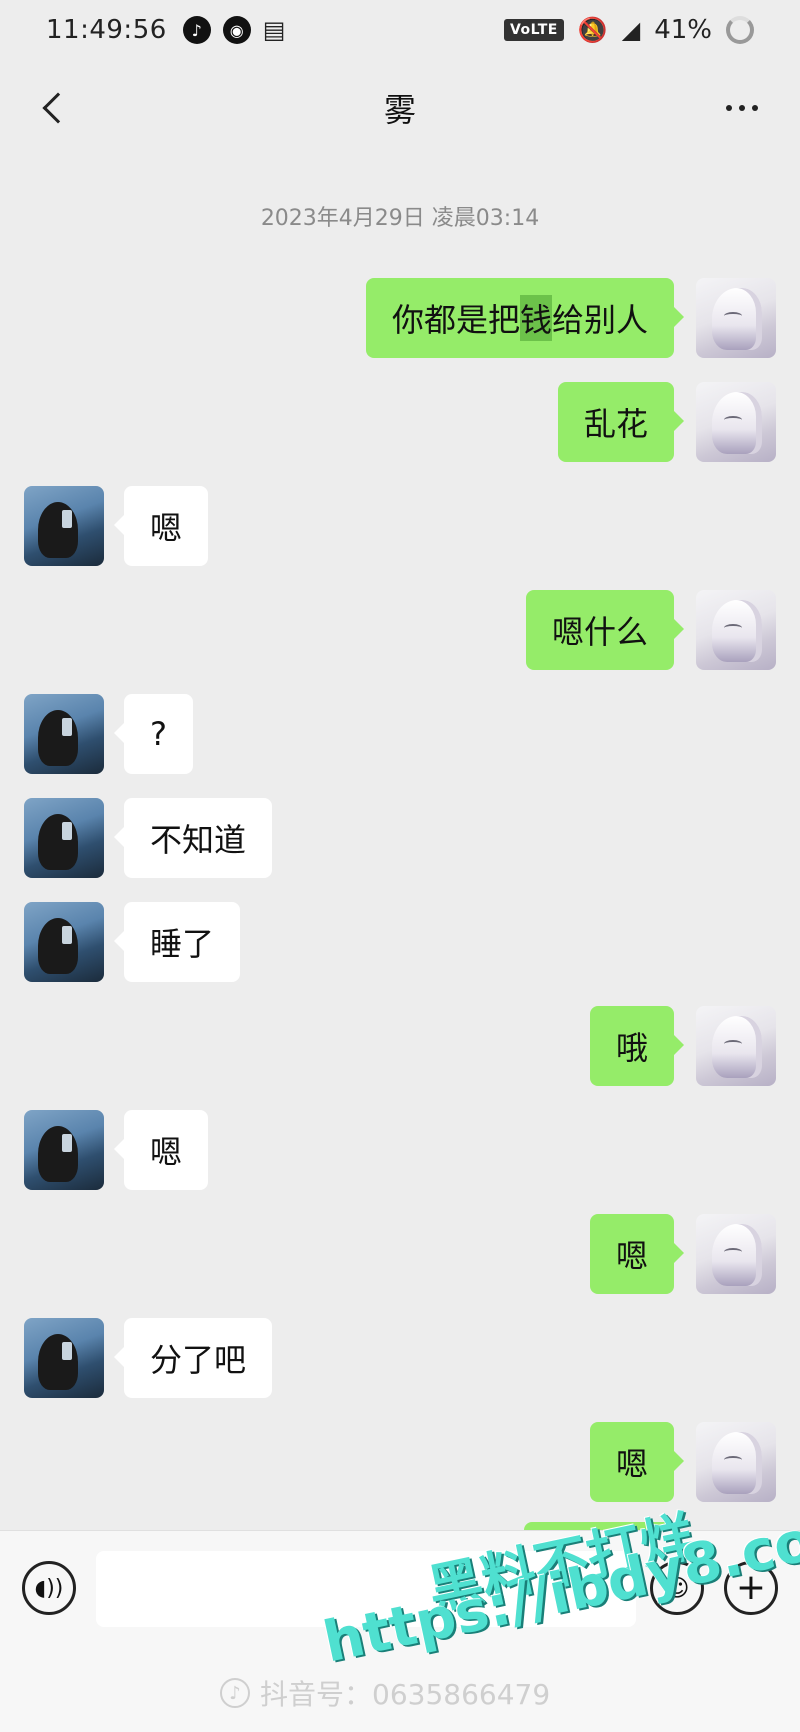  What do you see at coordinates (400, 422) in the screenshot?
I see `message-row: 乱花` at bounding box center [400, 422].